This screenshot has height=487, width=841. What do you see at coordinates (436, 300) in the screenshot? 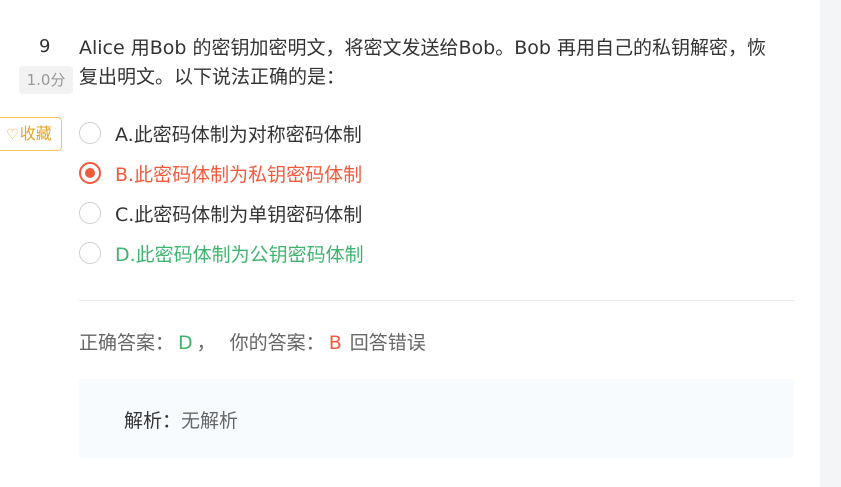
I see `divider` at bounding box center [436, 300].